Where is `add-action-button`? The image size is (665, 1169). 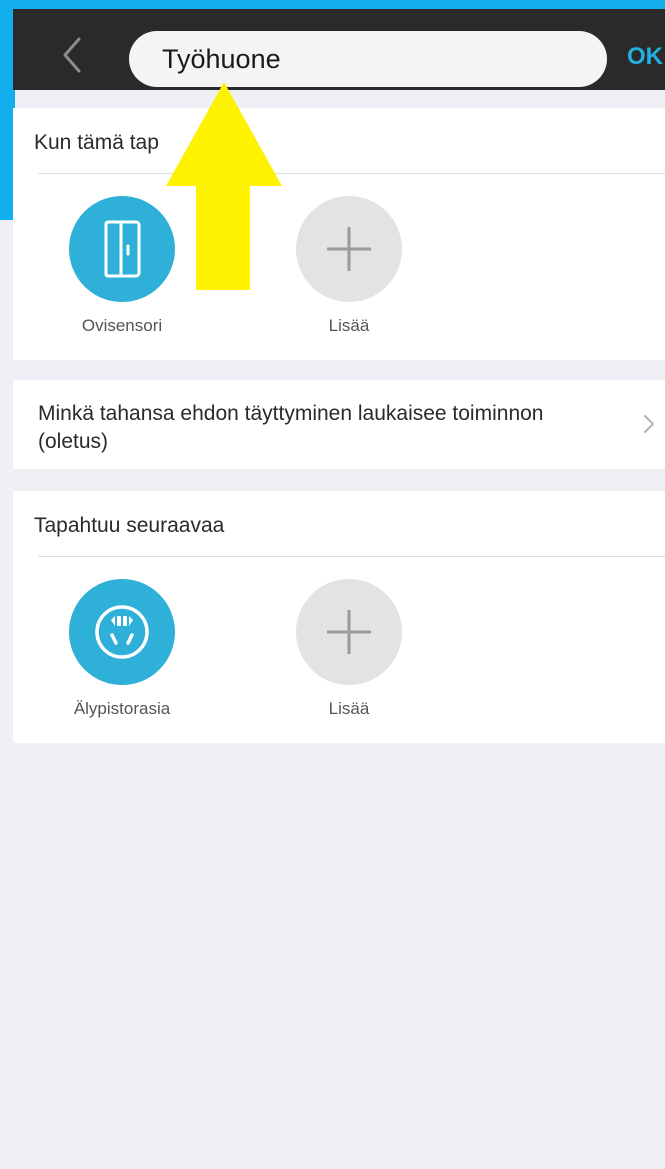
add-action-button is located at coordinates (349, 632).